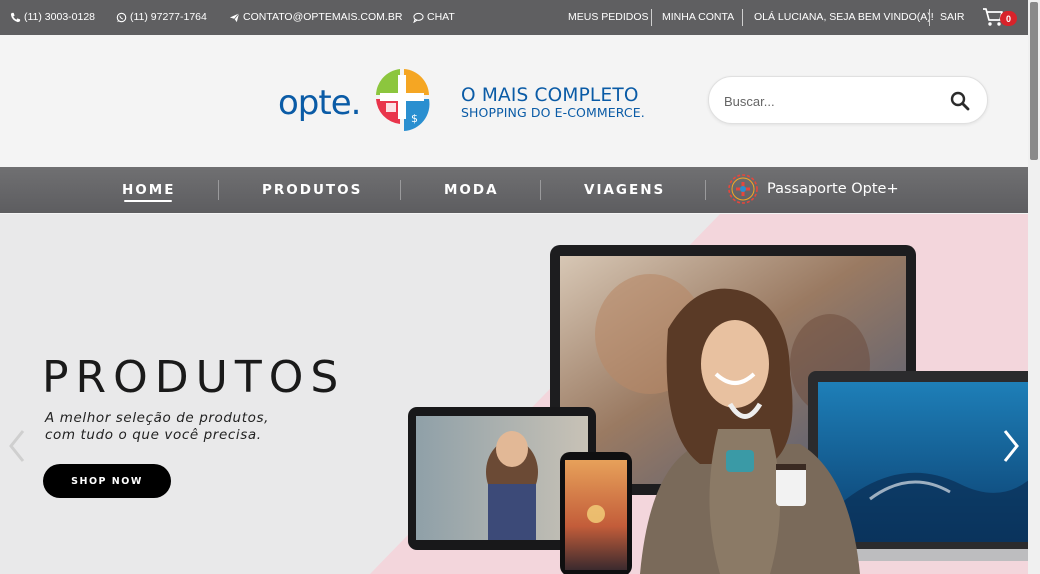 The width and height of the screenshot is (1040, 574). What do you see at coordinates (194, 377) in the screenshot?
I see `hero-title: PRODUTOS` at bounding box center [194, 377].